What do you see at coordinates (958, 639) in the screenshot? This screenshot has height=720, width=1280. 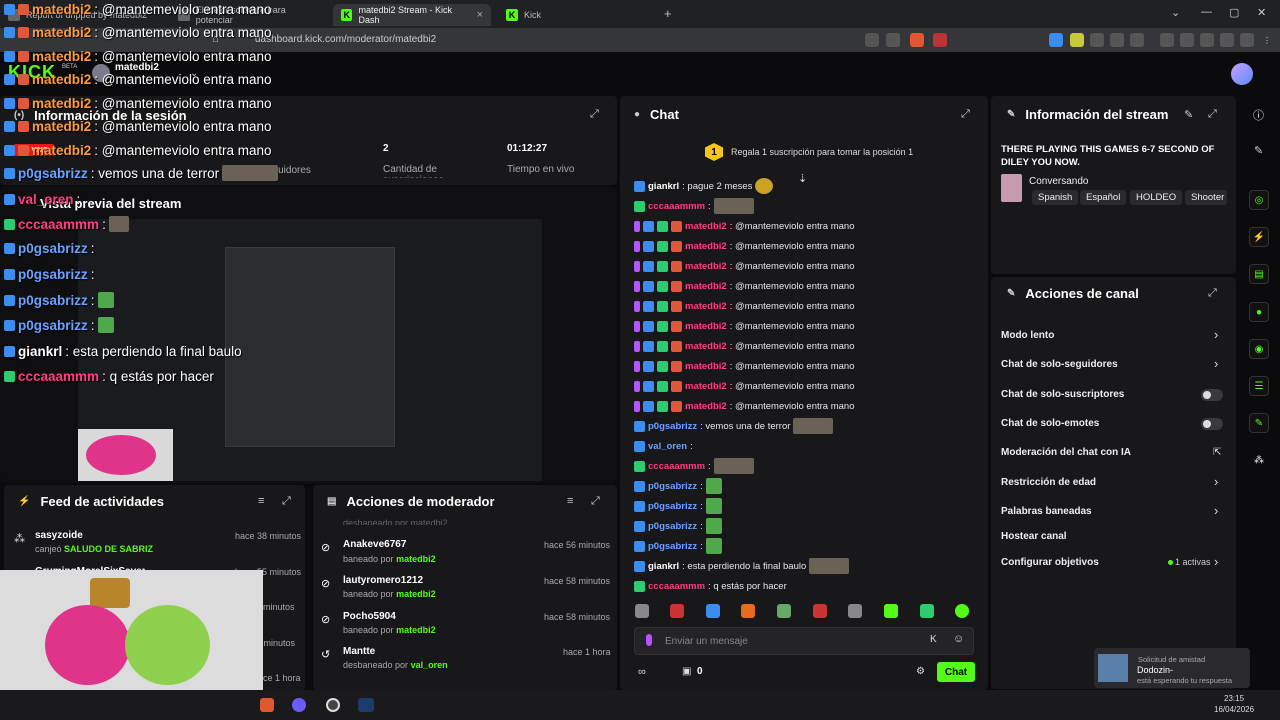 I see `emoji-icon: ☺` at bounding box center [958, 639].